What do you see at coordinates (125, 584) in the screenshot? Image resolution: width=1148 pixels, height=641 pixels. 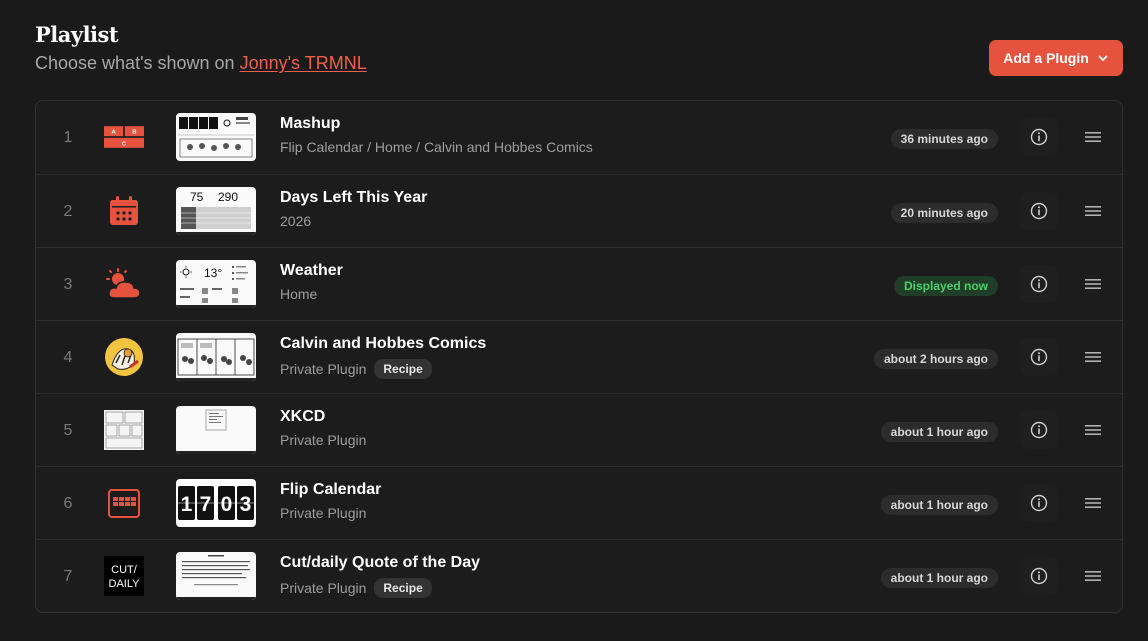 I see `cut-daily-icon-bottom: DAILY` at bounding box center [125, 584].